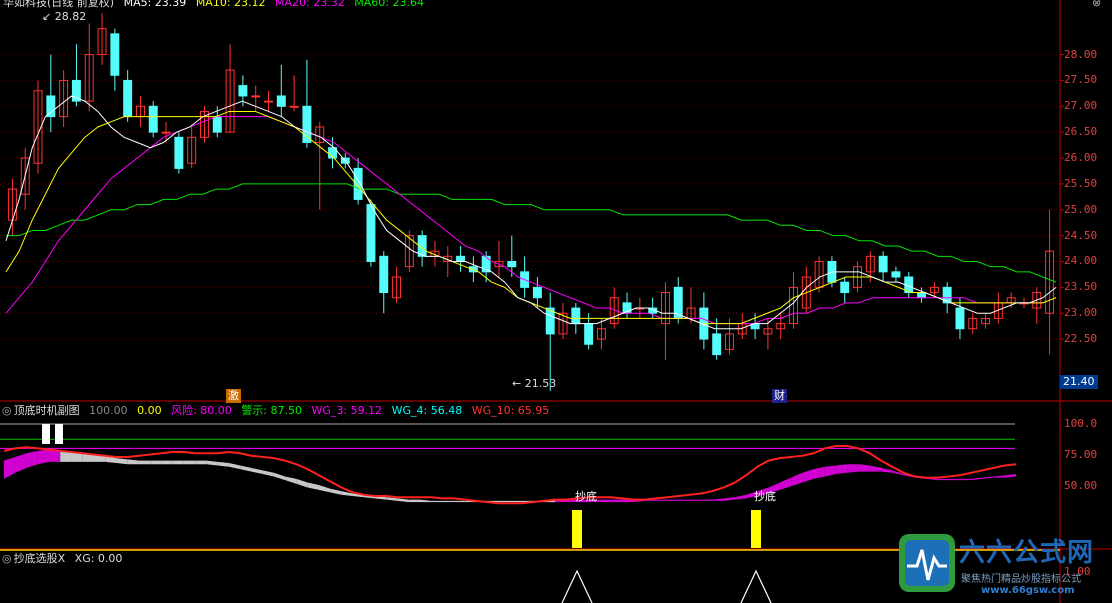 The width and height of the screenshot is (1112, 603). Describe the element at coordinates (233, 396) in the screenshot. I see `event-marker-ji: 激` at that location.